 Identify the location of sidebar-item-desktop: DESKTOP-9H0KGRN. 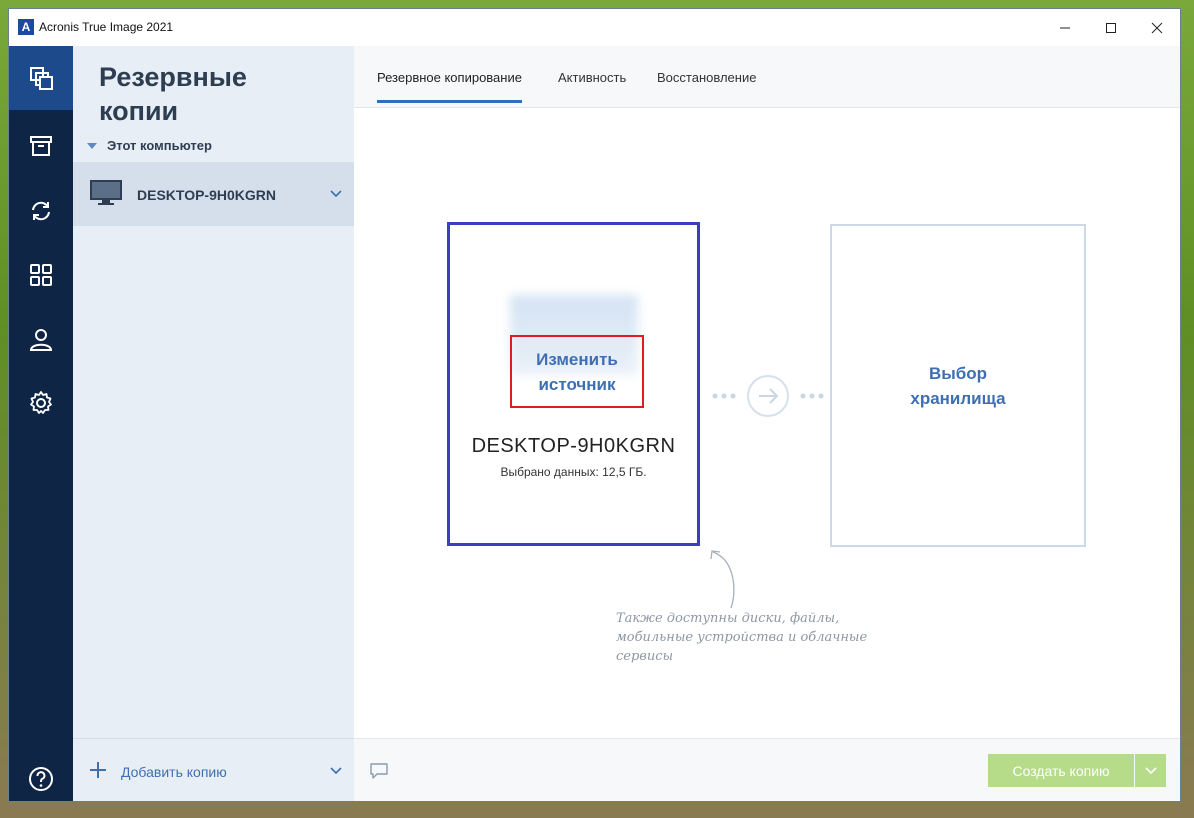
(213, 194).